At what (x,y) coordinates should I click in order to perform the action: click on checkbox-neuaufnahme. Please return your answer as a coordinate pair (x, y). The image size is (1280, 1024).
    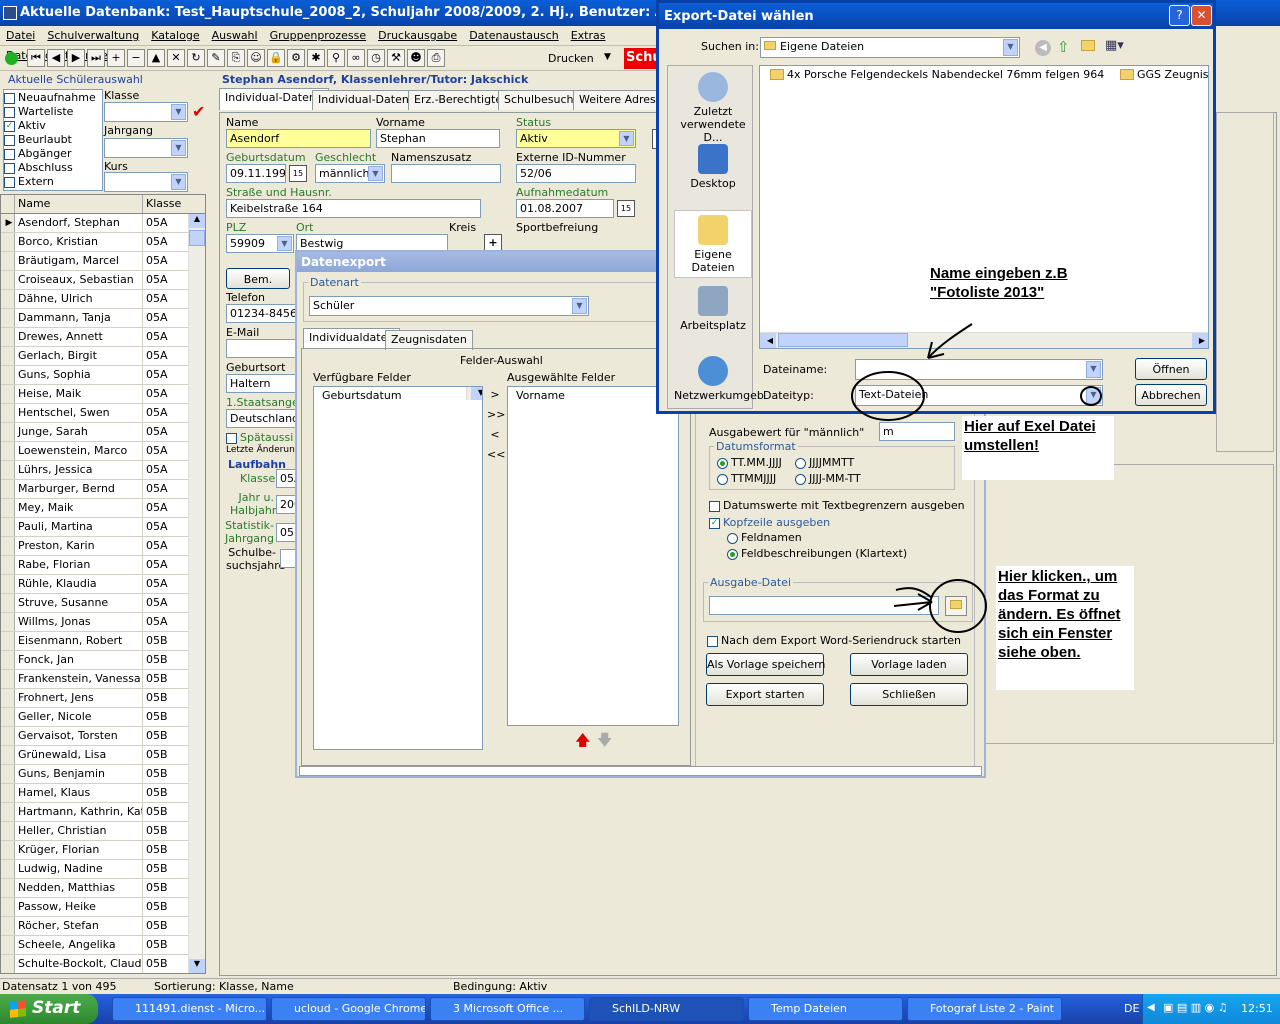
    Looking at the image, I should click on (9, 98).